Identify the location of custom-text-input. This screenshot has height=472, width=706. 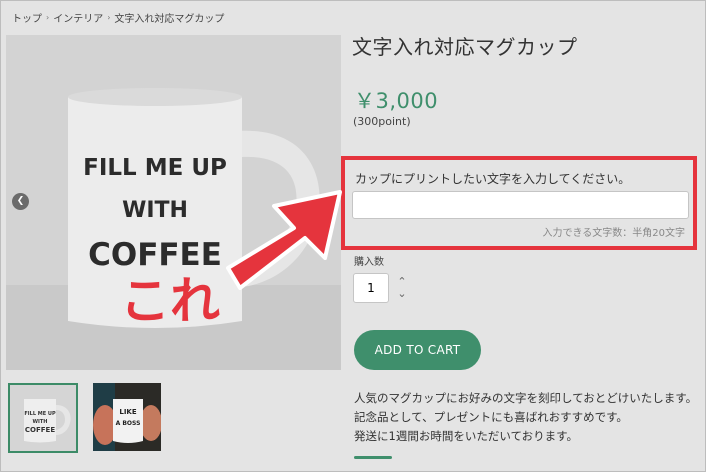
(520, 205).